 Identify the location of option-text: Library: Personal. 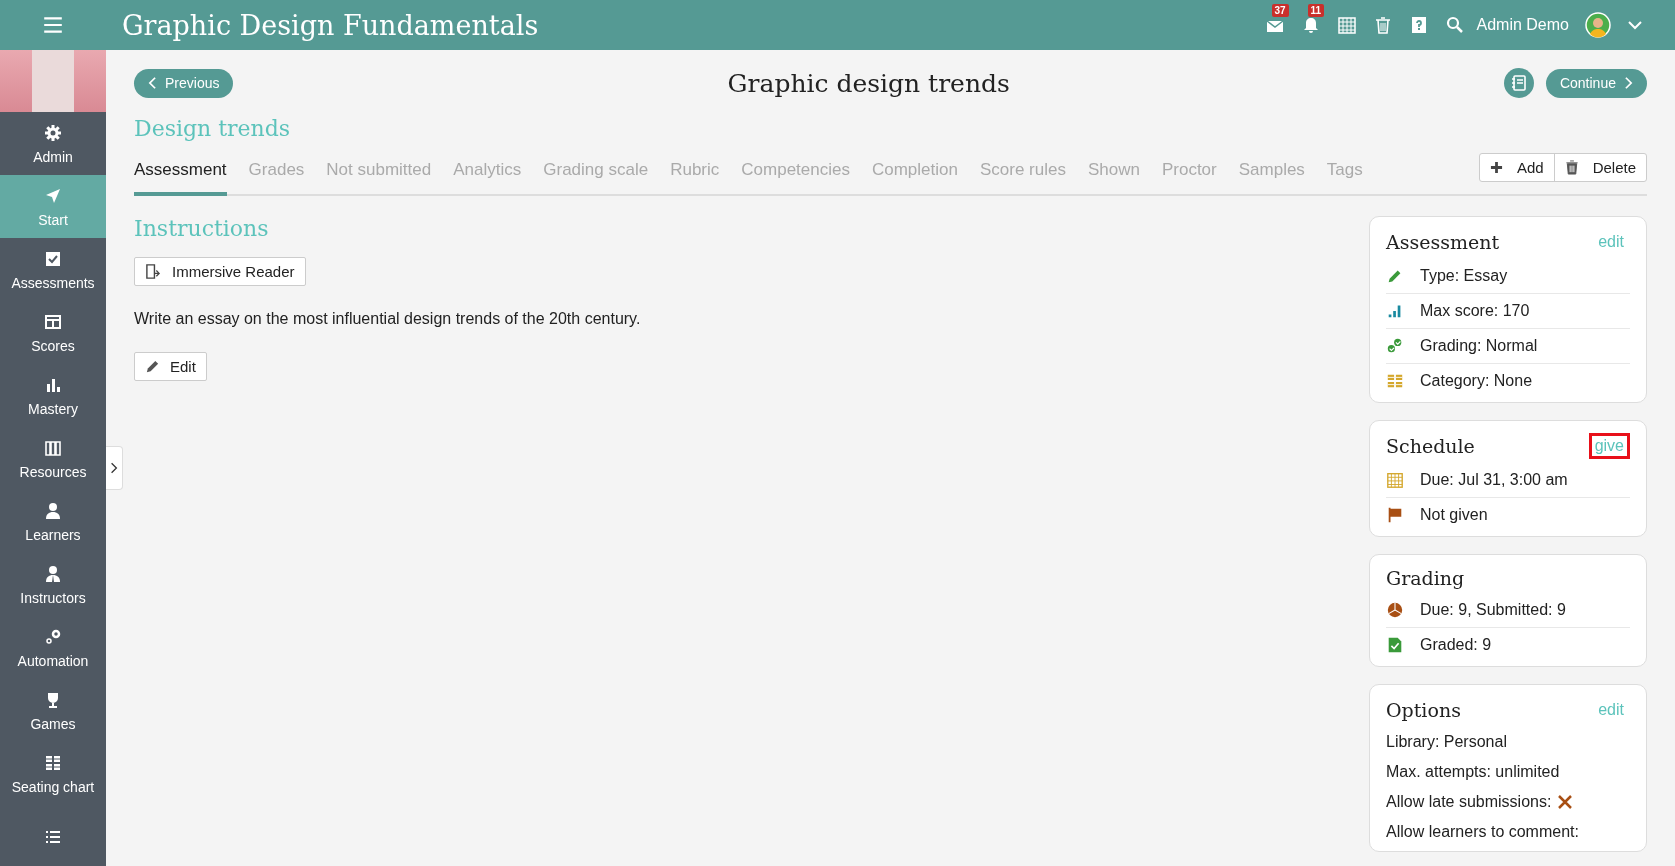
(1446, 742).